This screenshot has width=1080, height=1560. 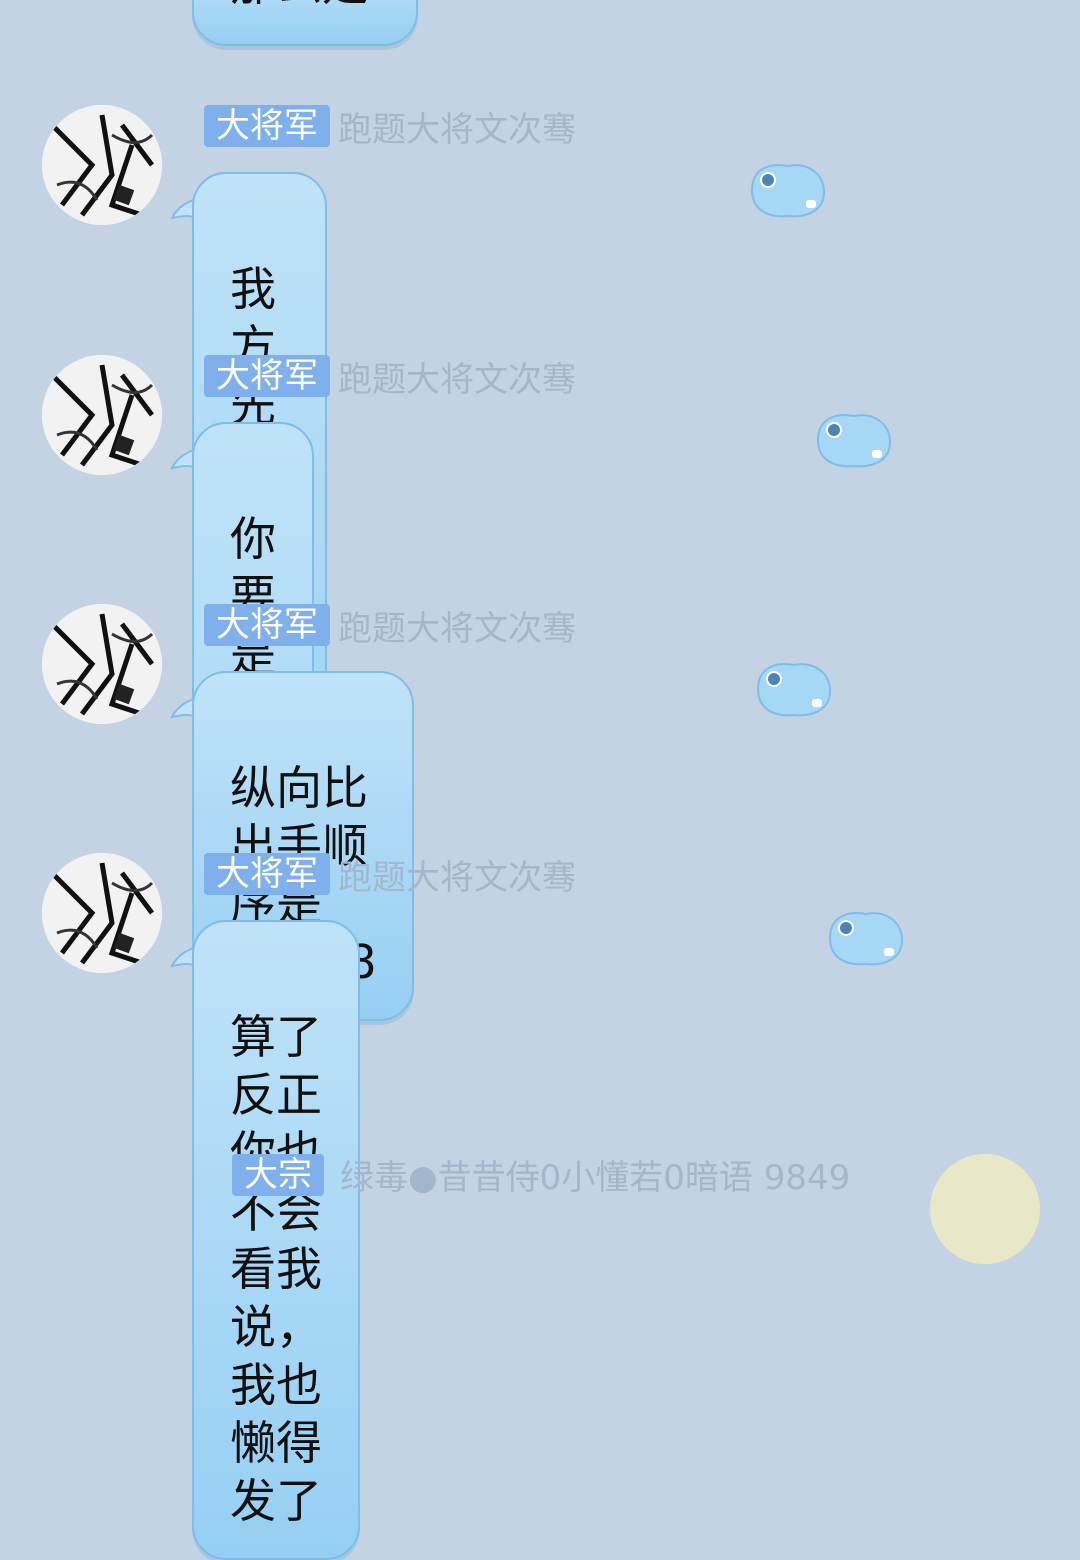 What do you see at coordinates (305, 23) in the screenshot?
I see `previous-message-bubble: 那么是` at bounding box center [305, 23].